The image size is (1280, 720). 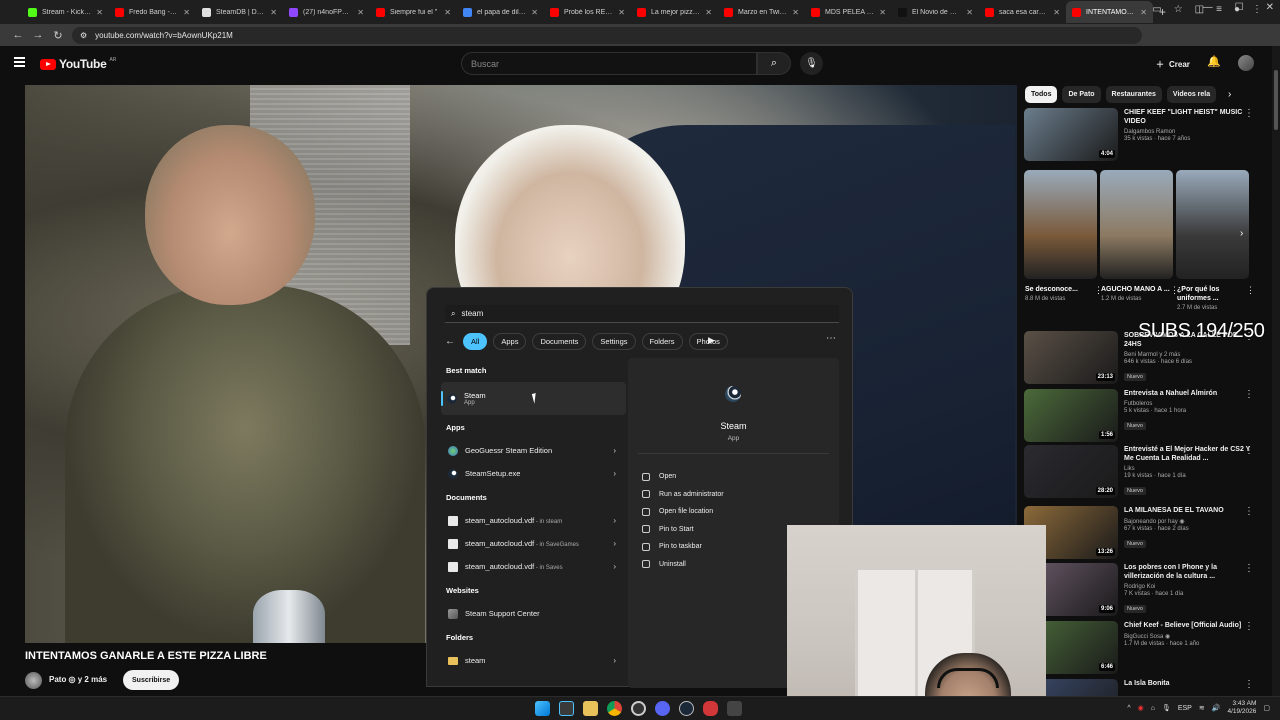 What do you see at coordinates (1189, 521) in the screenshot?
I see `recommended-channel: Bajoneando por hay ◉` at bounding box center [1189, 521].